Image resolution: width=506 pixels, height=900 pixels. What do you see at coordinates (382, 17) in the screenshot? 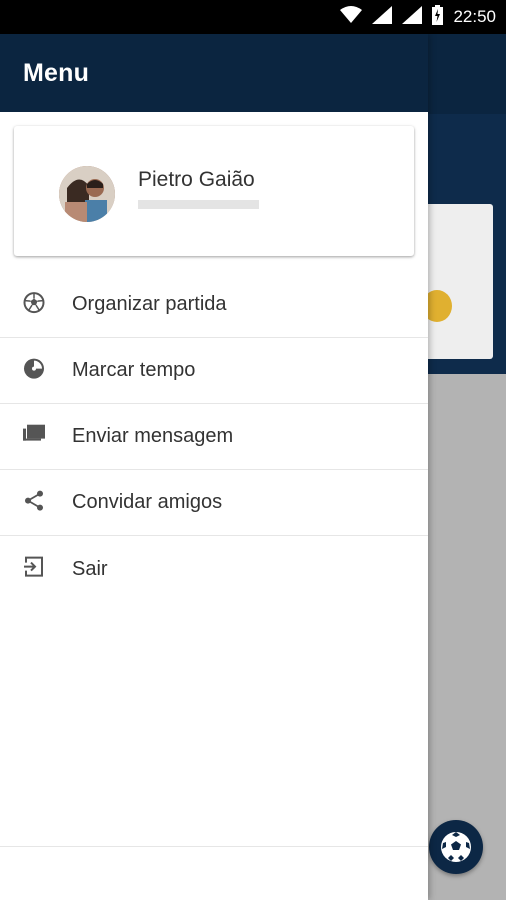
I see `signal-icon` at bounding box center [382, 17].